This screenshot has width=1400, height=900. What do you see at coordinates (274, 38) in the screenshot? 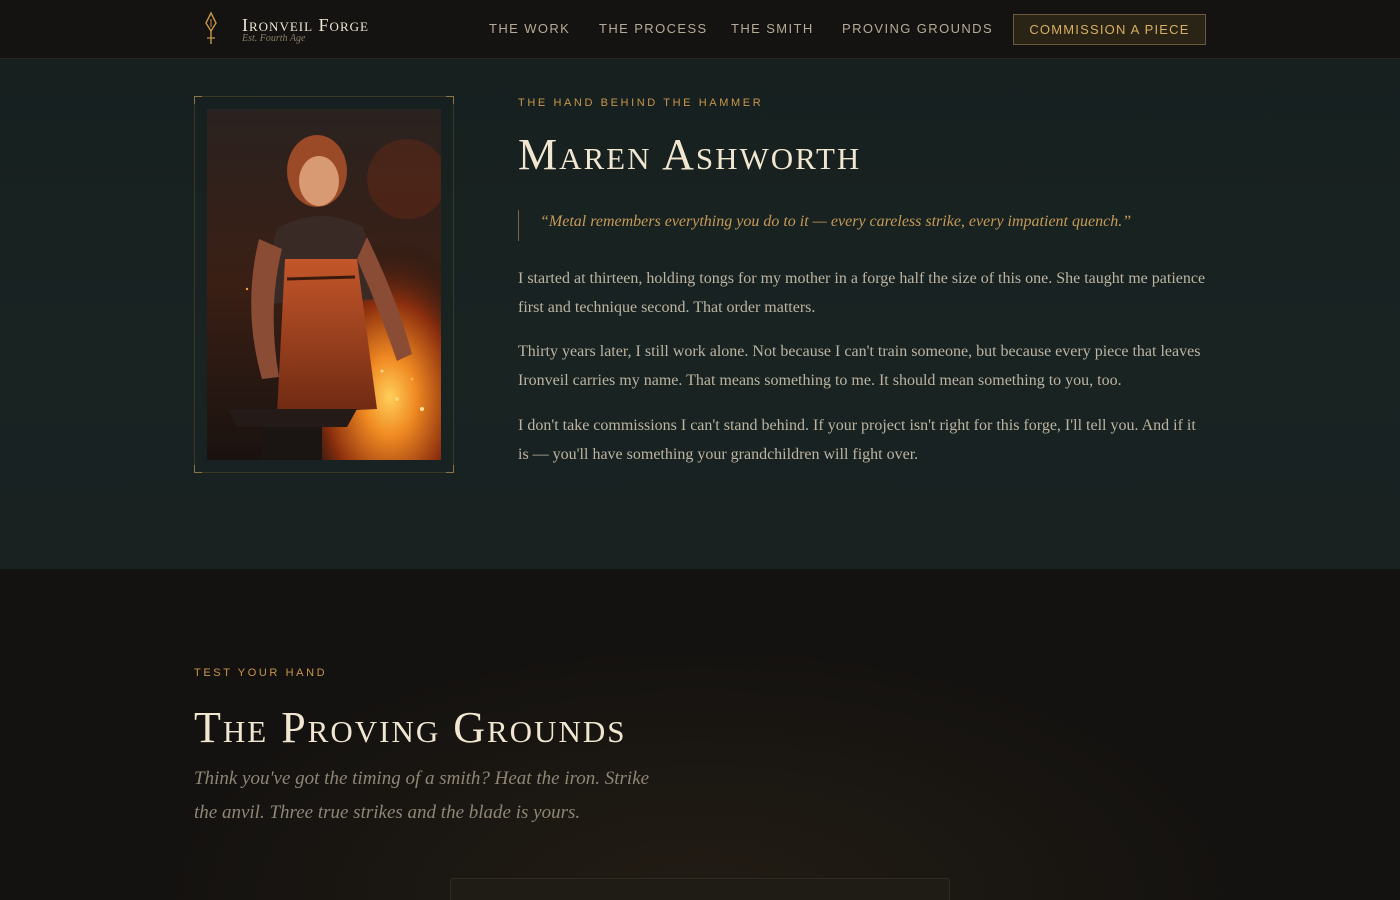
I see `brand-tagline: Est. Fourth Age` at bounding box center [274, 38].